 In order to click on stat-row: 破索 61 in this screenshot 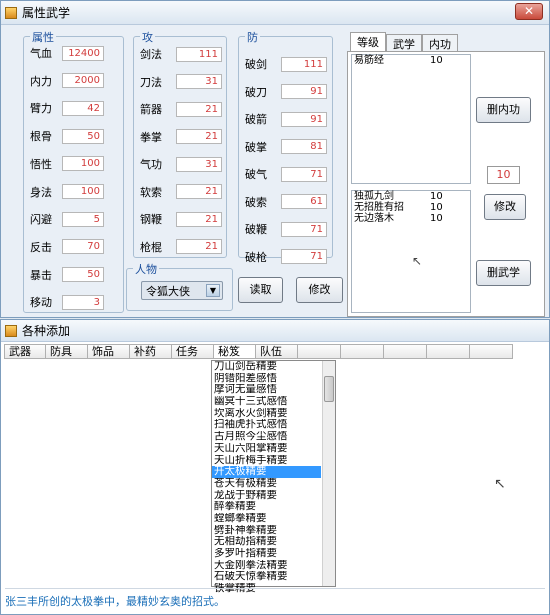, I will do `click(286, 202)`.